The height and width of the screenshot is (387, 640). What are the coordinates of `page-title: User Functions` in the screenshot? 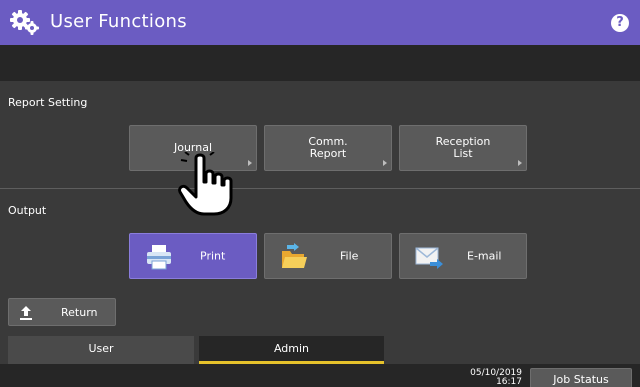 It's located at (118, 21).